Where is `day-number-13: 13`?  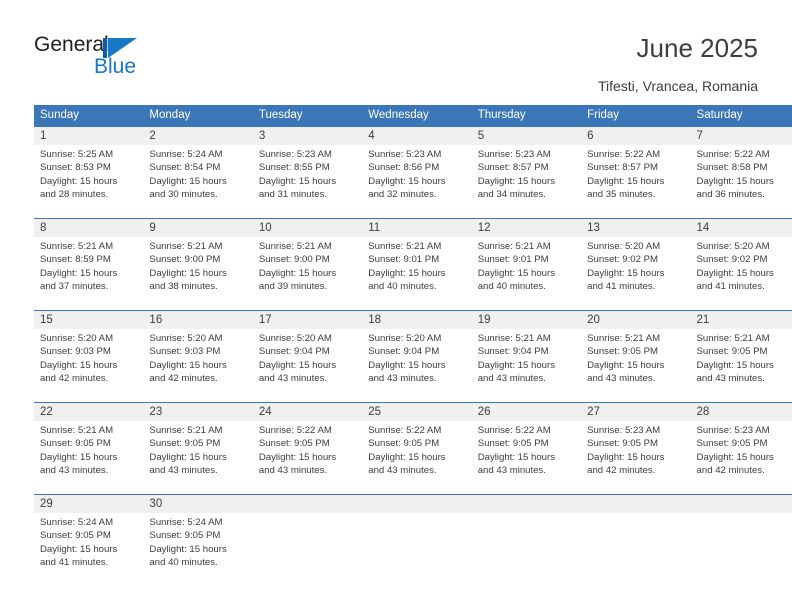 day-number-13: 13 is located at coordinates (636, 228).